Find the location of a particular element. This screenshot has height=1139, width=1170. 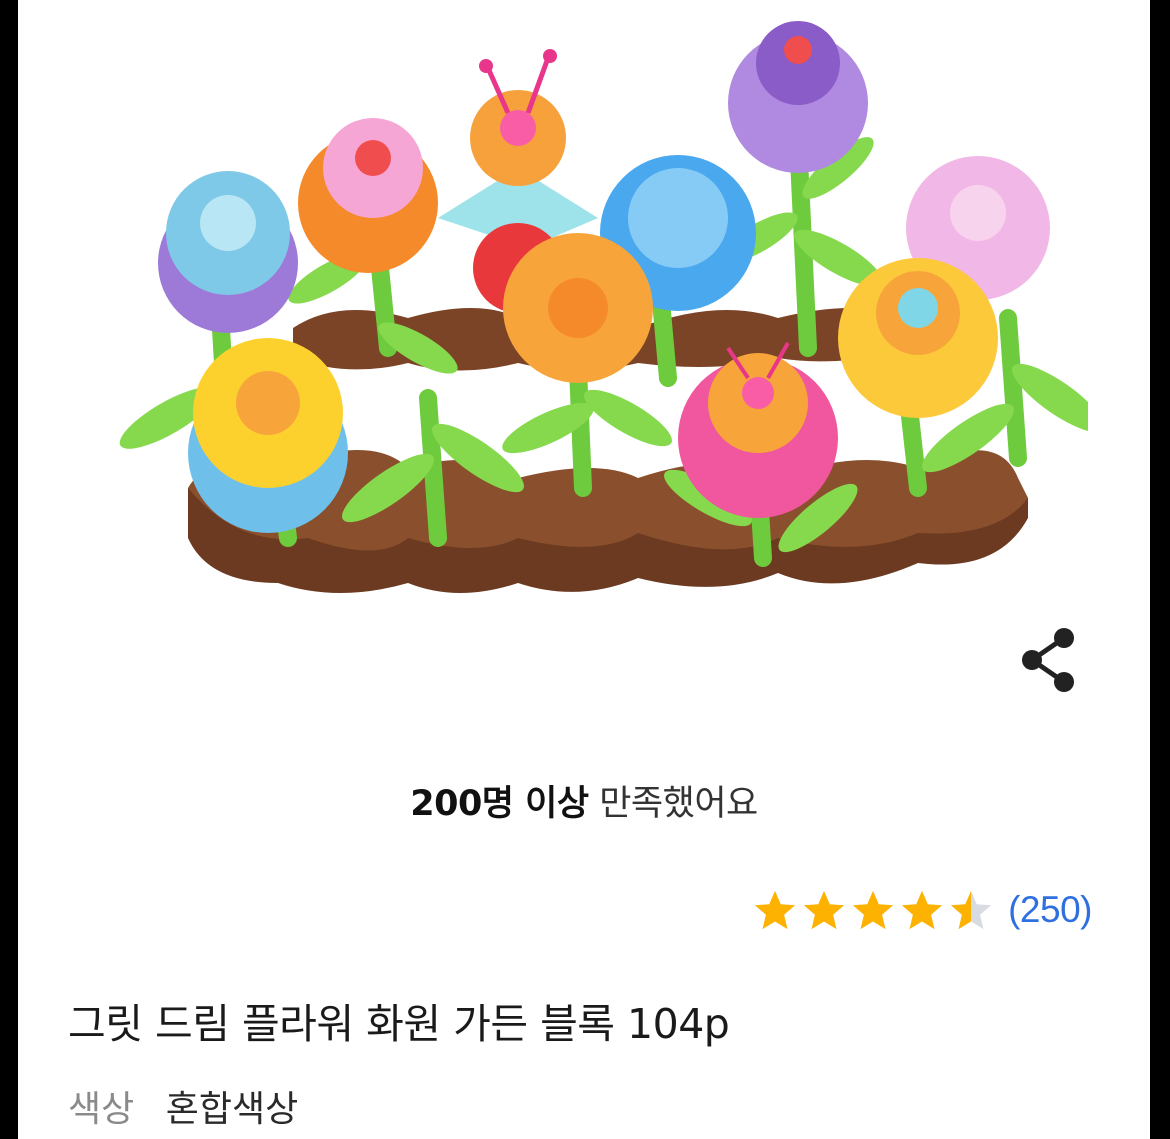

satisfaction-count: 200명 이상 is located at coordinates (499, 804).